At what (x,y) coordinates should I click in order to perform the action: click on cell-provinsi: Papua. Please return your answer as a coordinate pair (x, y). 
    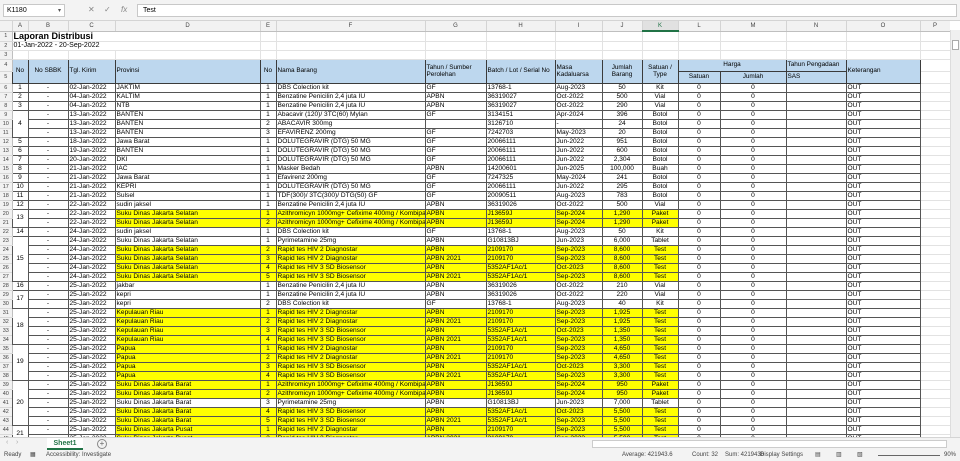
    Looking at the image, I should click on (187, 349).